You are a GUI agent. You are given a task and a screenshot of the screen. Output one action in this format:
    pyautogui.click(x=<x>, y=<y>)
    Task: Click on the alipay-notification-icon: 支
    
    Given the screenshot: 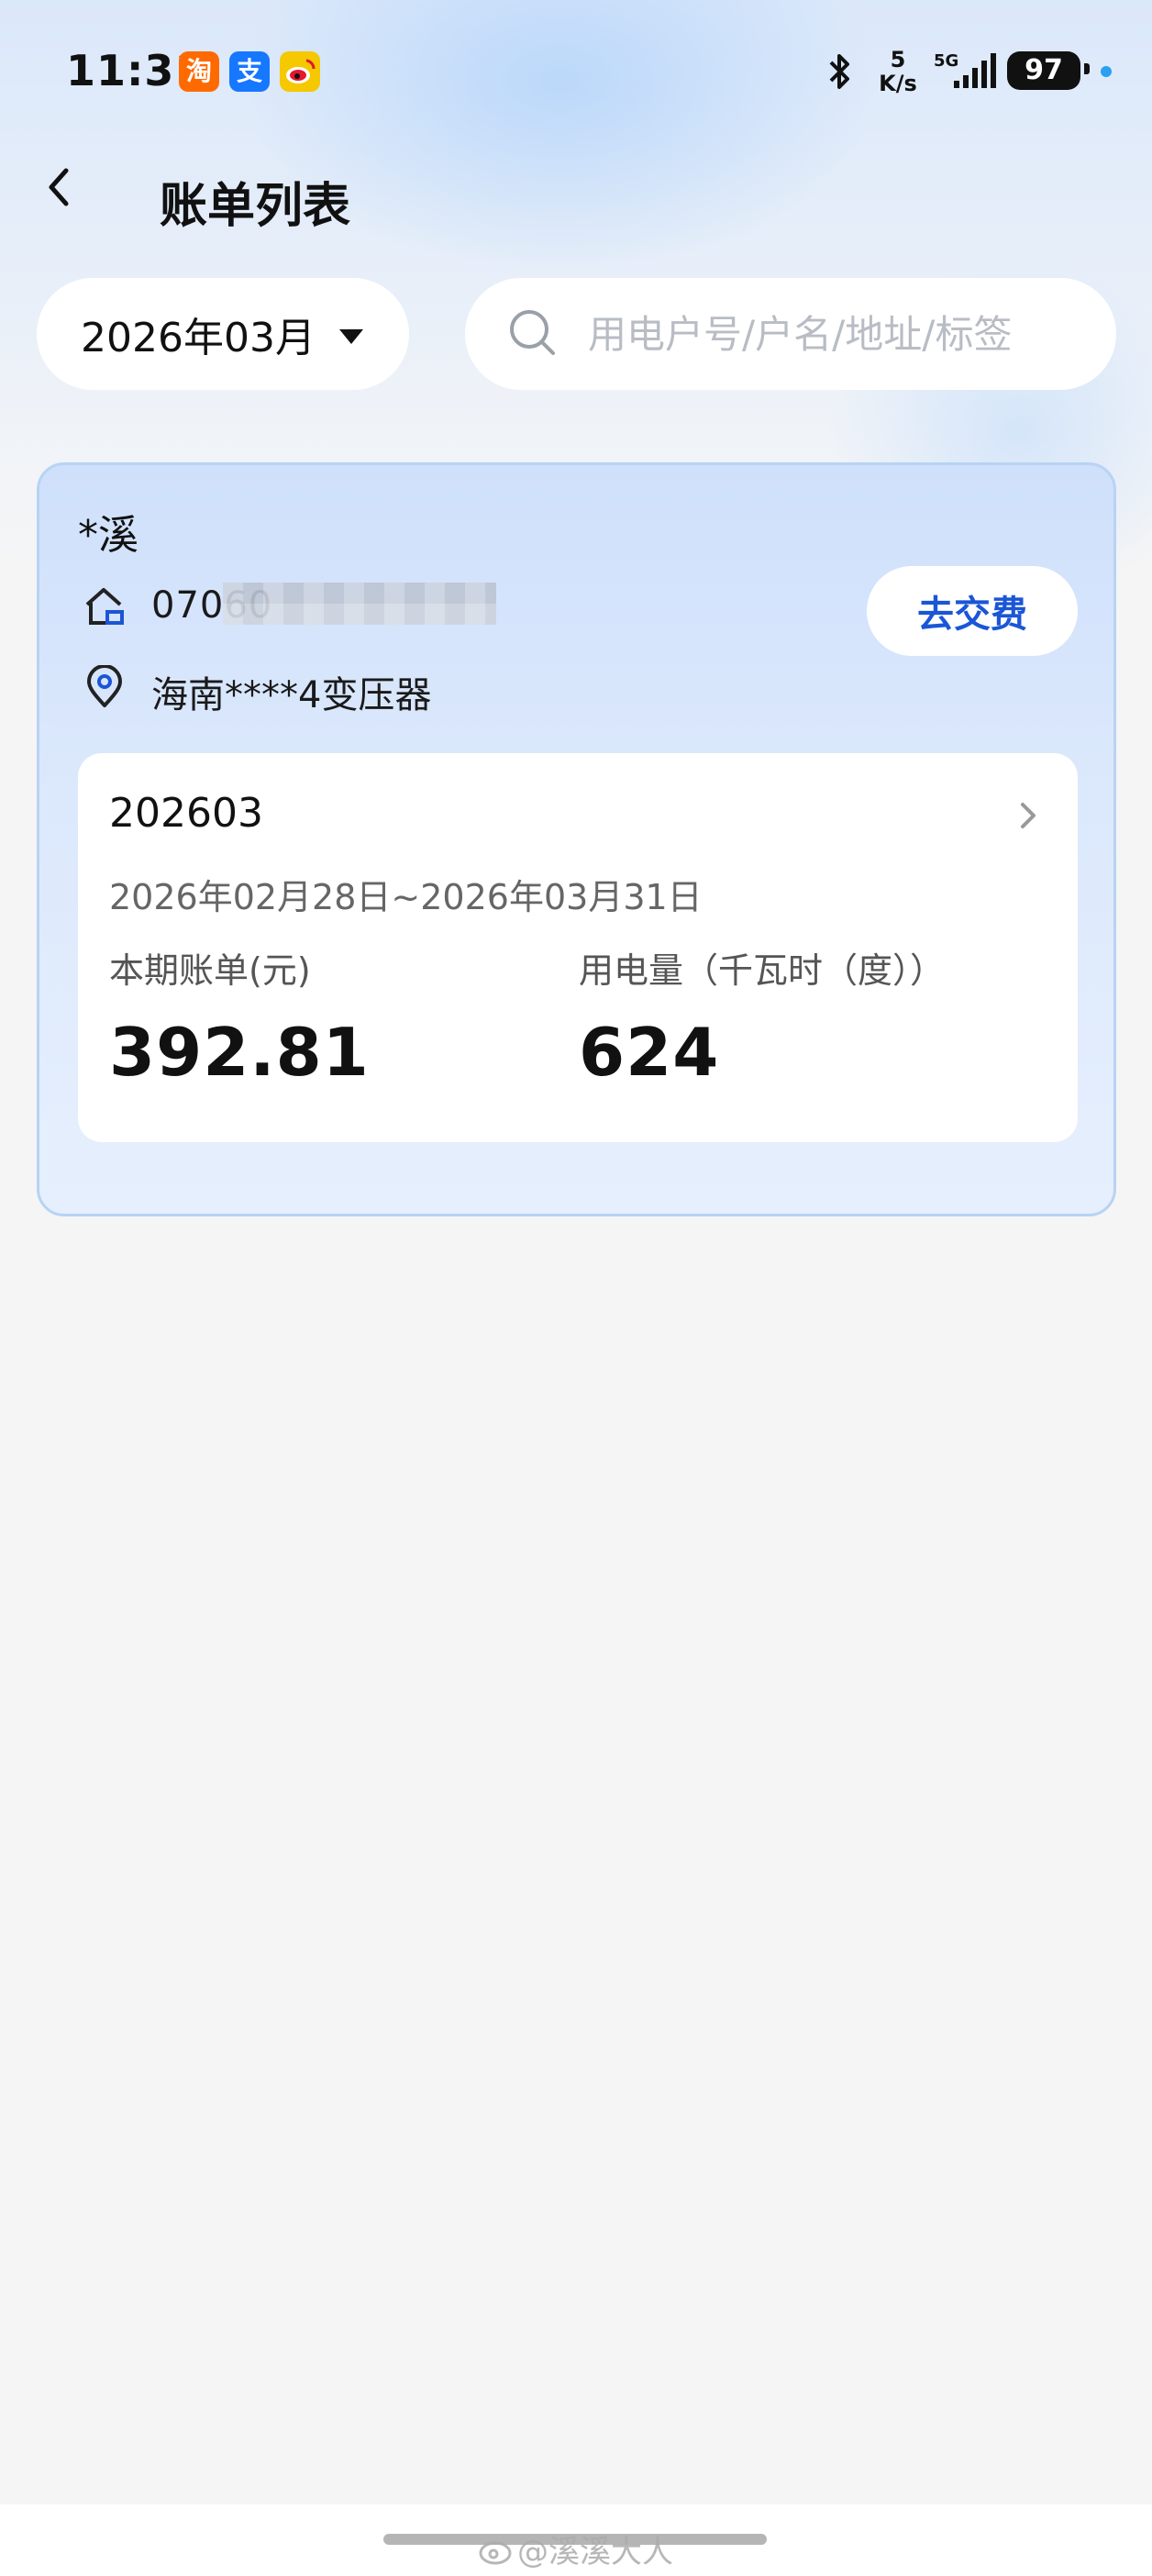 What is the action you would take?
    pyautogui.click(x=249, y=71)
    